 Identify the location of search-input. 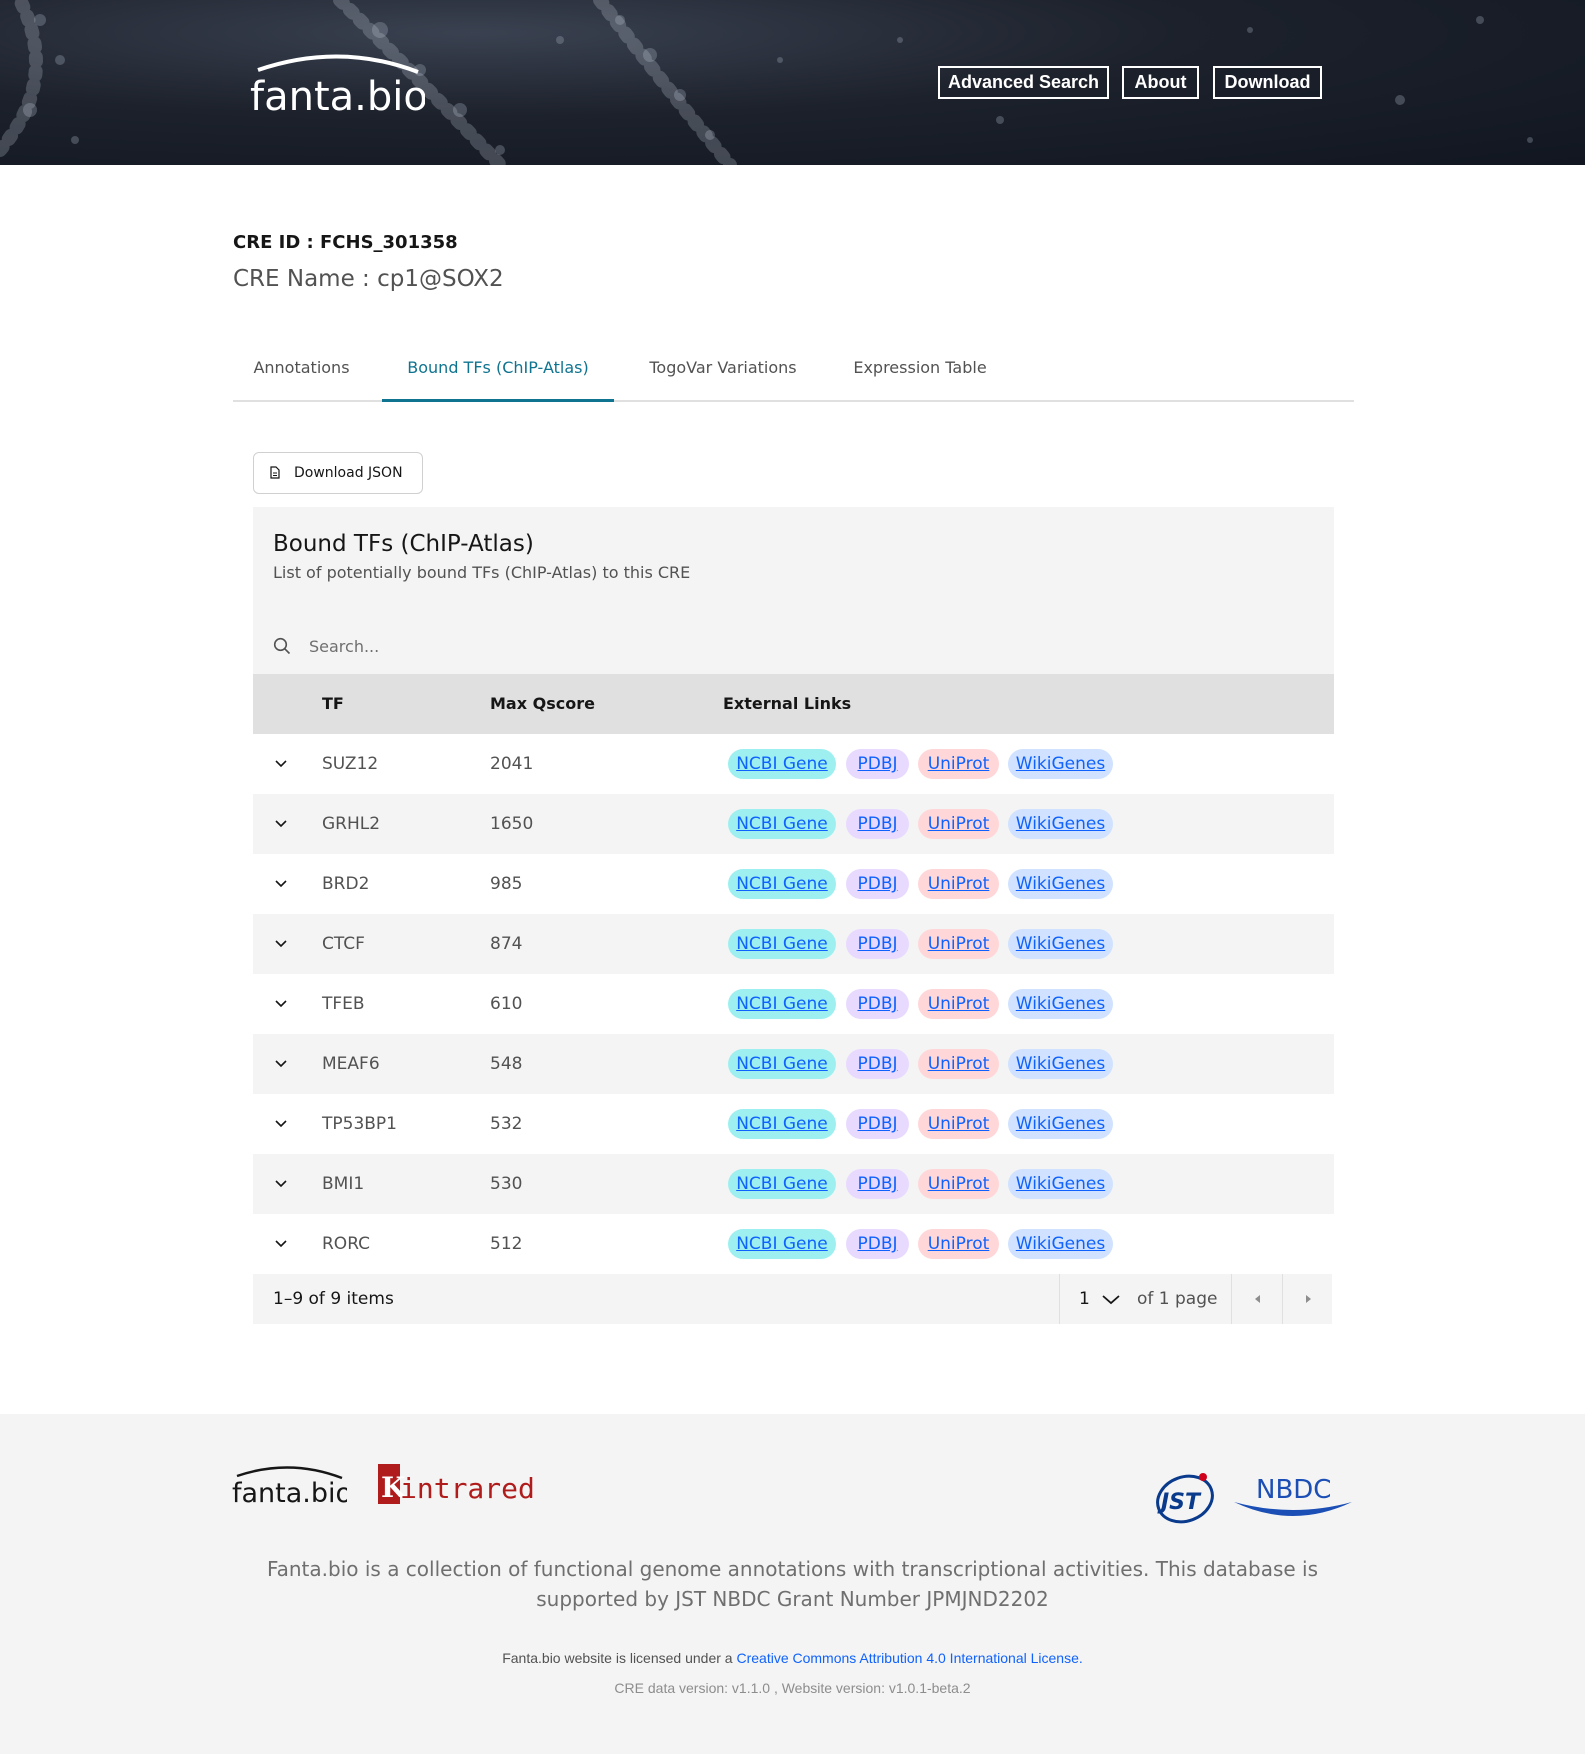
(799, 646).